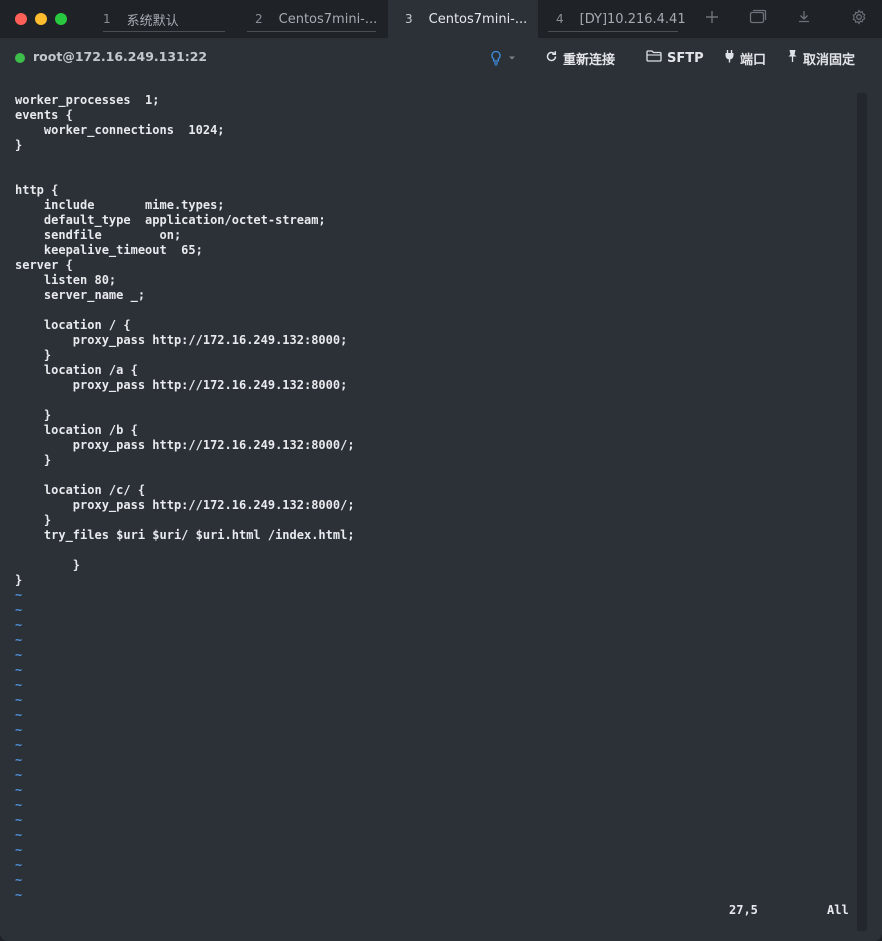  I want to click on tab-number: 1, so click(107, 19).